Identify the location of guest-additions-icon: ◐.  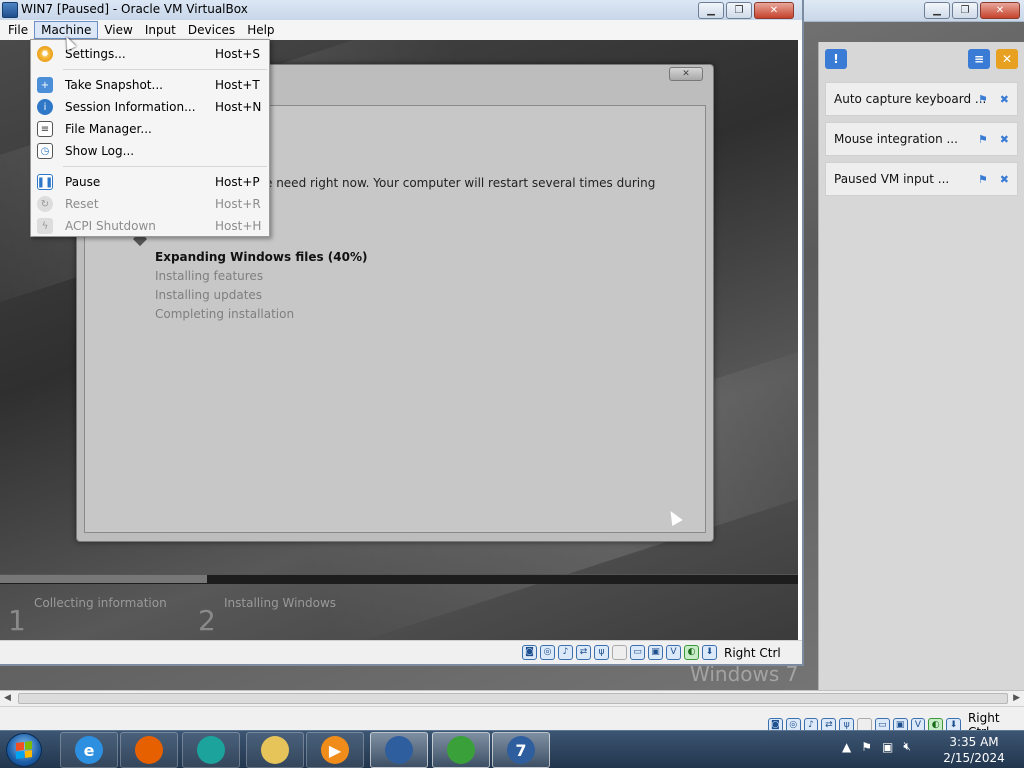
(691, 652).